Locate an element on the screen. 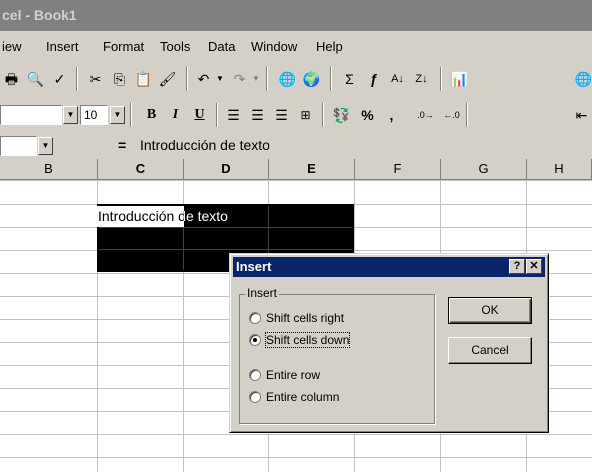 The width and height of the screenshot is (592, 472). menu-window: Window is located at coordinates (274, 46).